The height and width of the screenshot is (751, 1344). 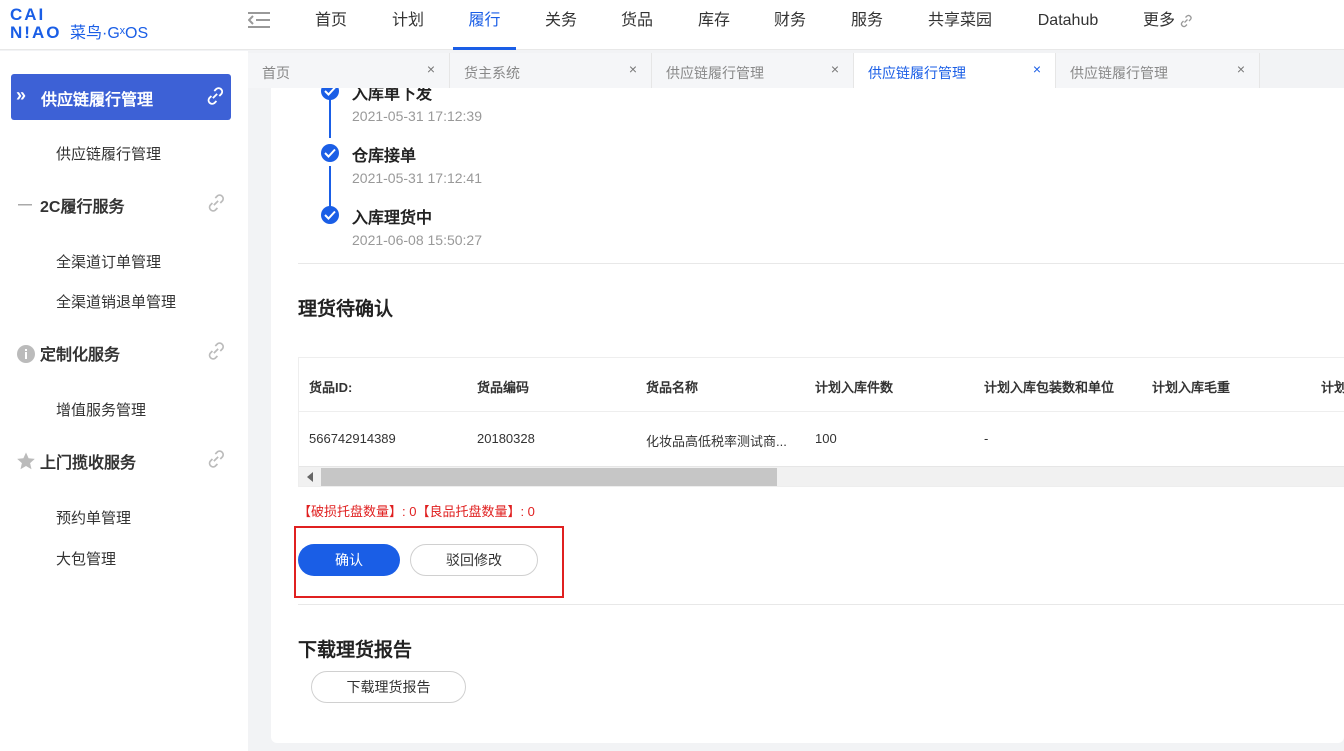 What do you see at coordinates (26, 461) in the screenshot?
I see `star-icon` at bounding box center [26, 461].